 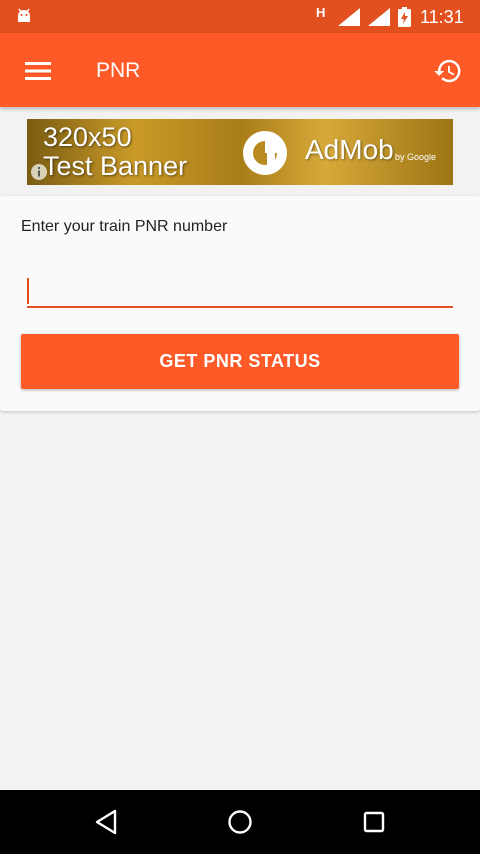 I want to click on ad-banner: 320x50 Test Banner AdMob by Google, so click(x=240, y=152).